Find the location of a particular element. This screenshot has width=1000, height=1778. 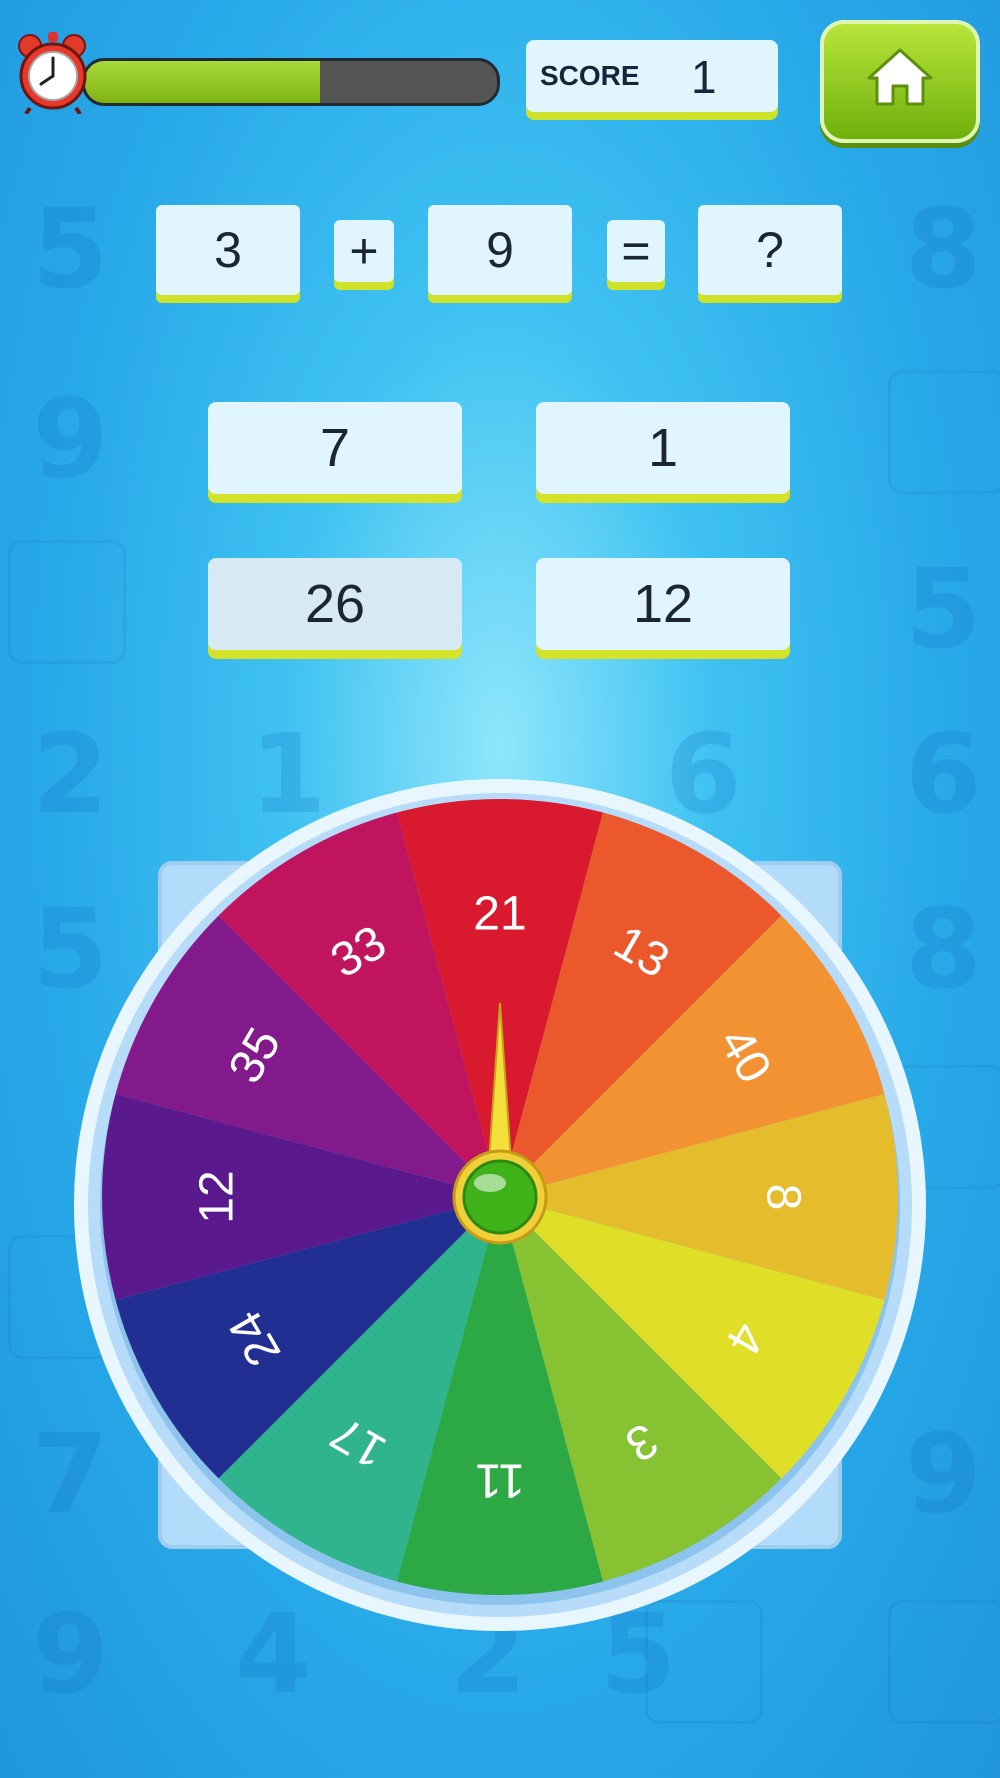

operator-tile: + is located at coordinates (364, 251).